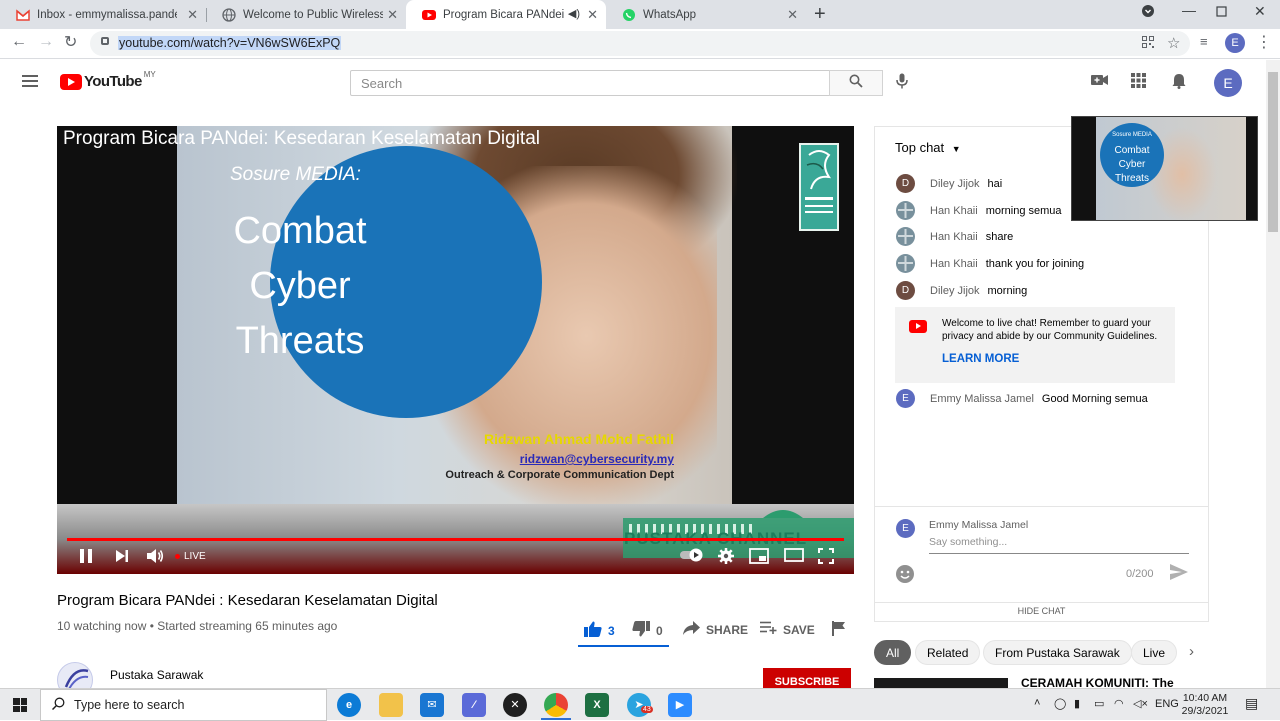 The width and height of the screenshot is (1280, 721). I want to click on search-button, so click(856, 83).